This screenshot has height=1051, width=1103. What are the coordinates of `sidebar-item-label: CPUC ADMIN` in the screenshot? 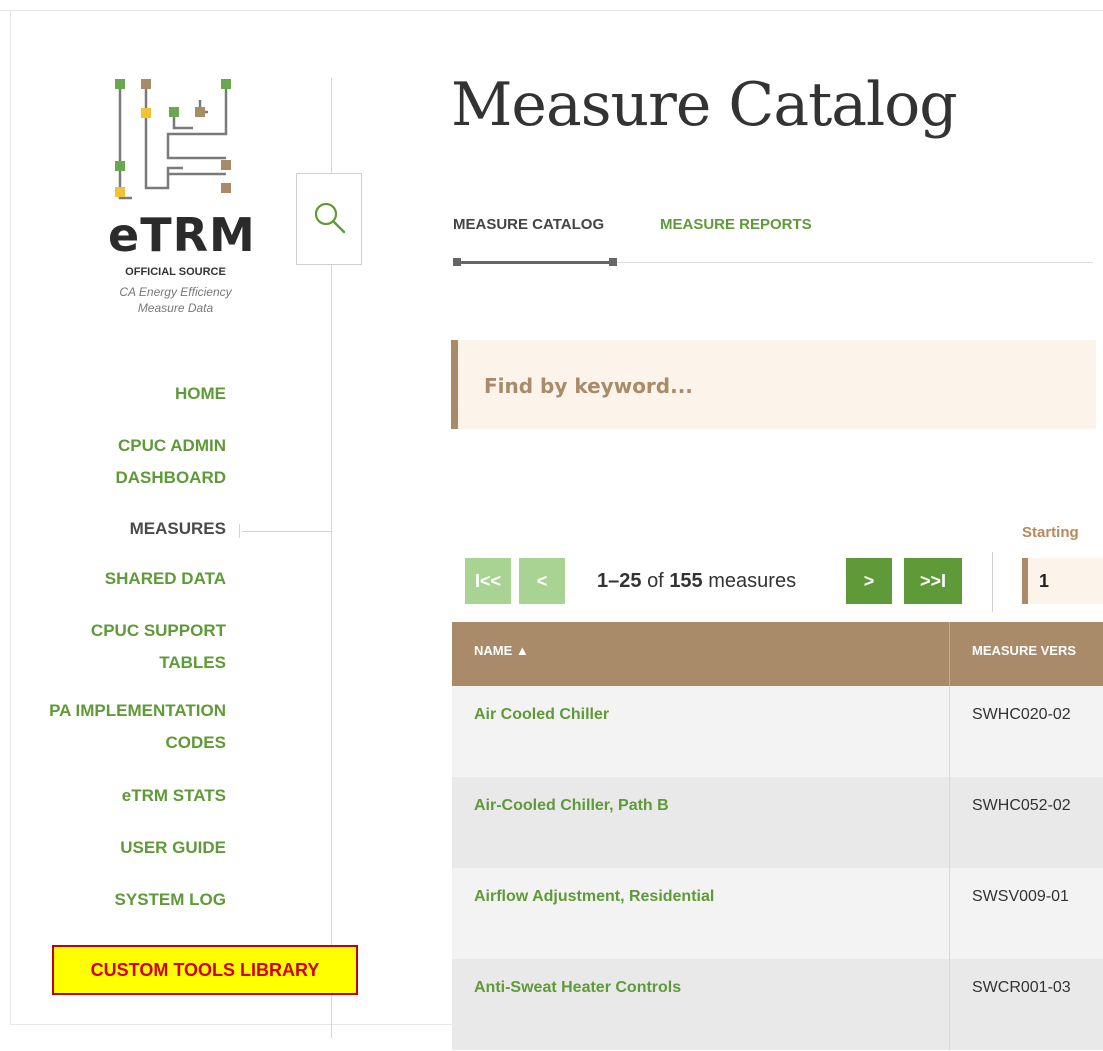 It's located at (172, 445).